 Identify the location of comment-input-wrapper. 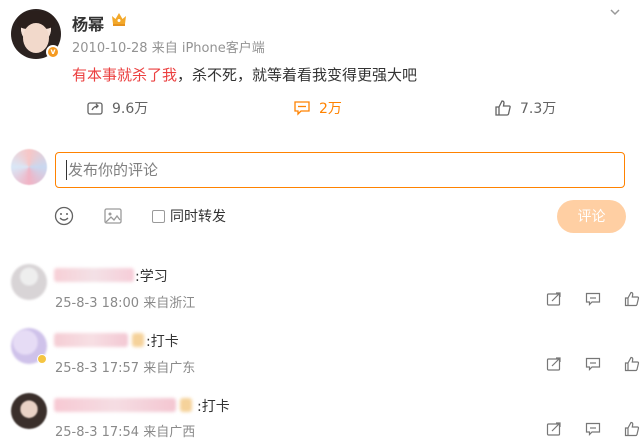
(340, 170).